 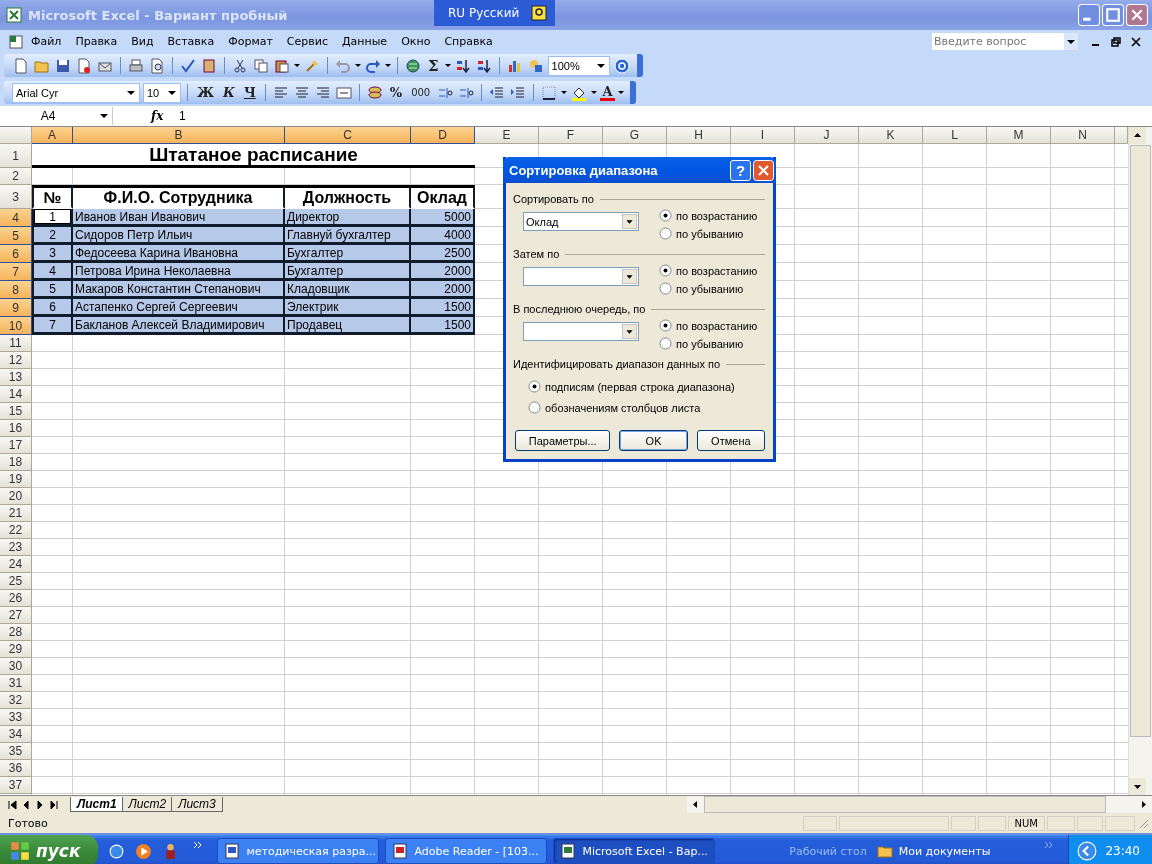 I want to click on row-header: 33, so click(x=16, y=717).